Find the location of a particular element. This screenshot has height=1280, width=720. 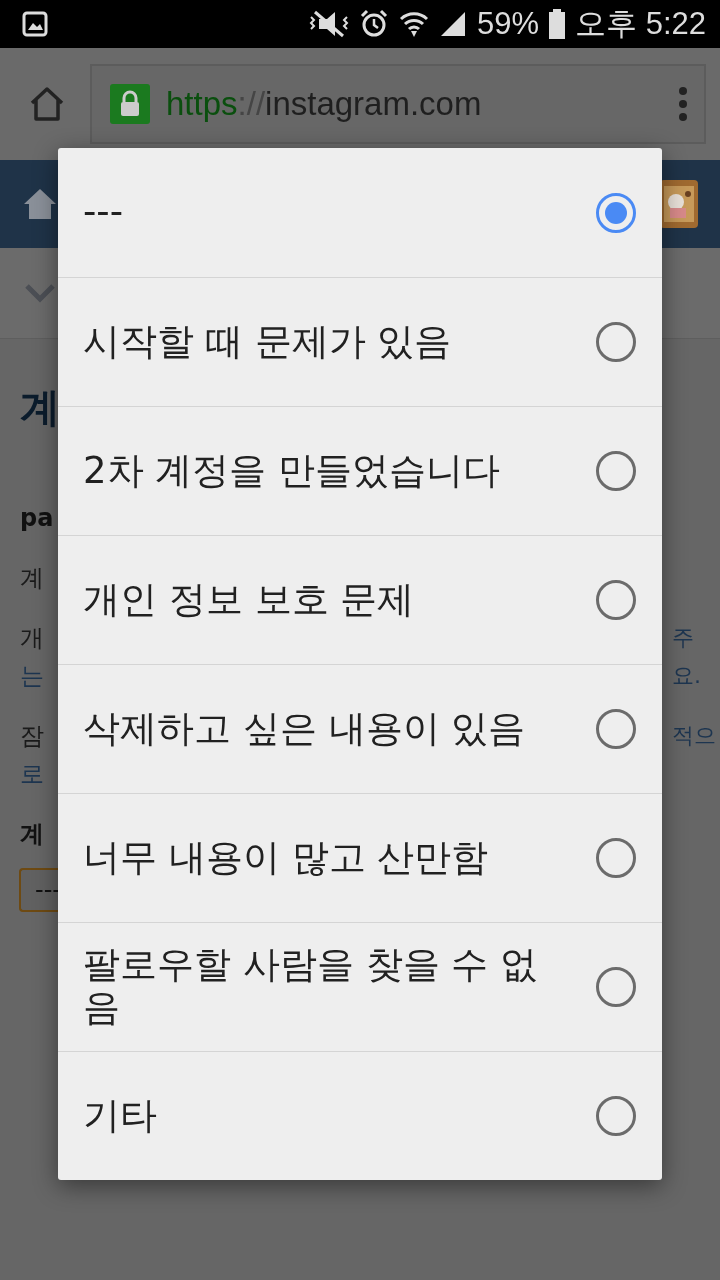

text-fragment: 잠 is located at coordinates (32, 736).